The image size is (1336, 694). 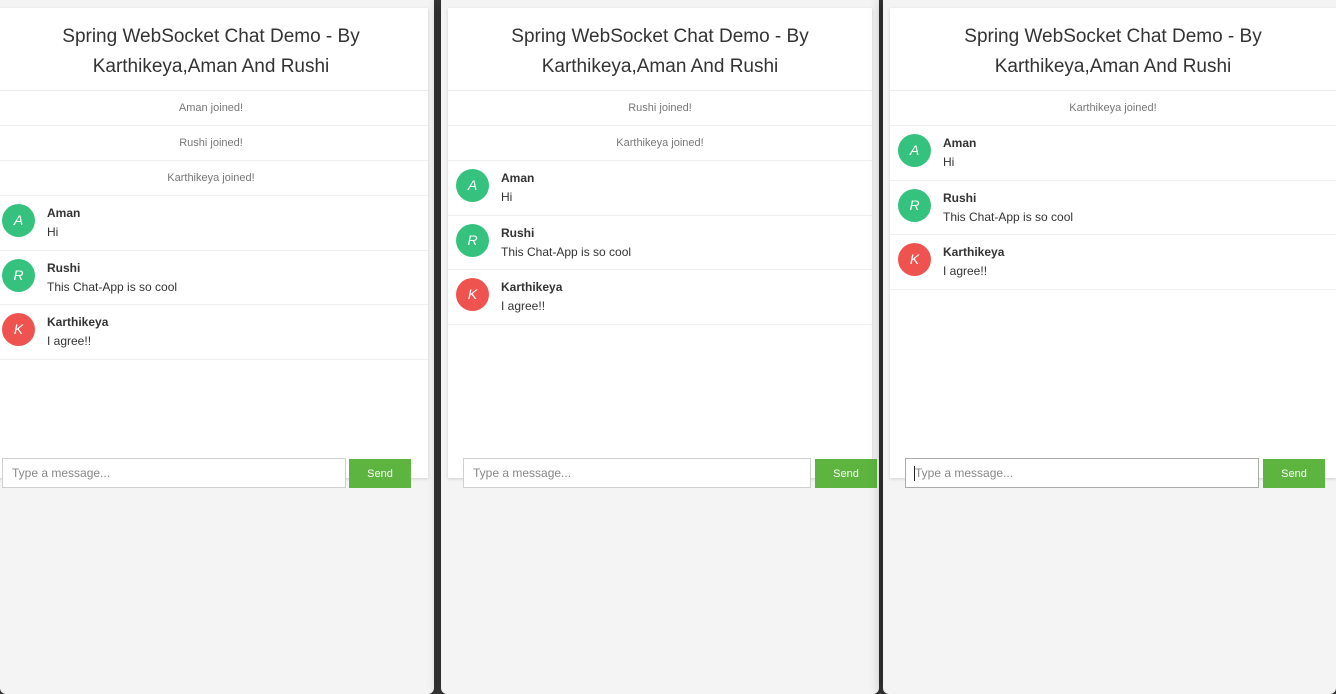 I want to click on text-cursor, so click(x=914, y=473).